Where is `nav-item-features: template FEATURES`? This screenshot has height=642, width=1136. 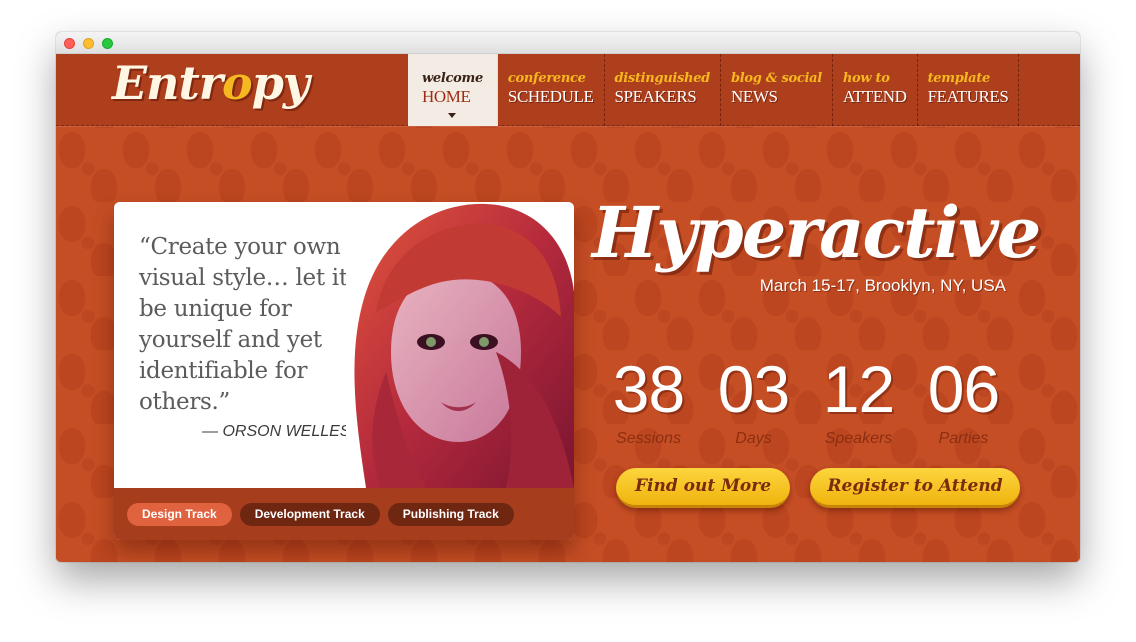
nav-item-features: template FEATURES is located at coordinates (969, 90).